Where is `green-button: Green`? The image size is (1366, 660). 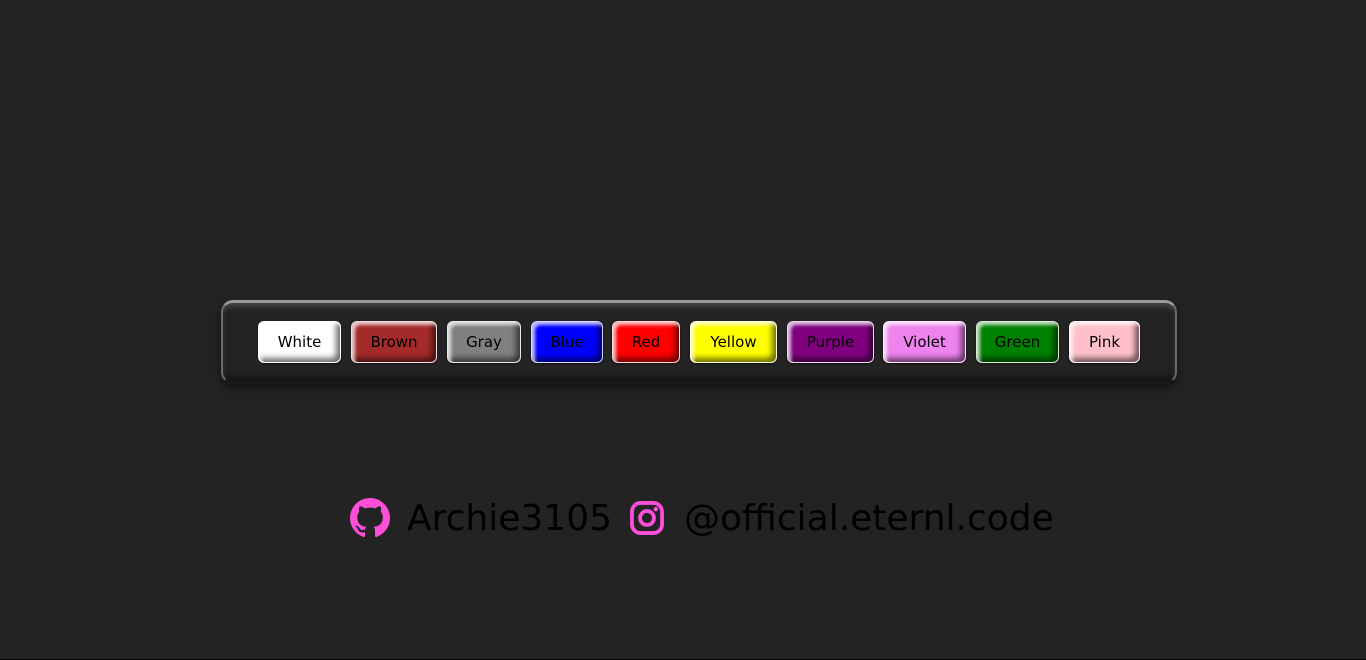
green-button: Green is located at coordinates (1017, 342).